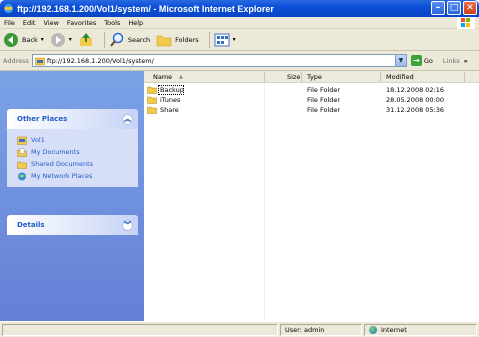 Image resolution: width=479 pixels, height=337 pixels. Describe the element at coordinates (22, 165) in the screenshot. I see `shared-documents-icon` at that location.